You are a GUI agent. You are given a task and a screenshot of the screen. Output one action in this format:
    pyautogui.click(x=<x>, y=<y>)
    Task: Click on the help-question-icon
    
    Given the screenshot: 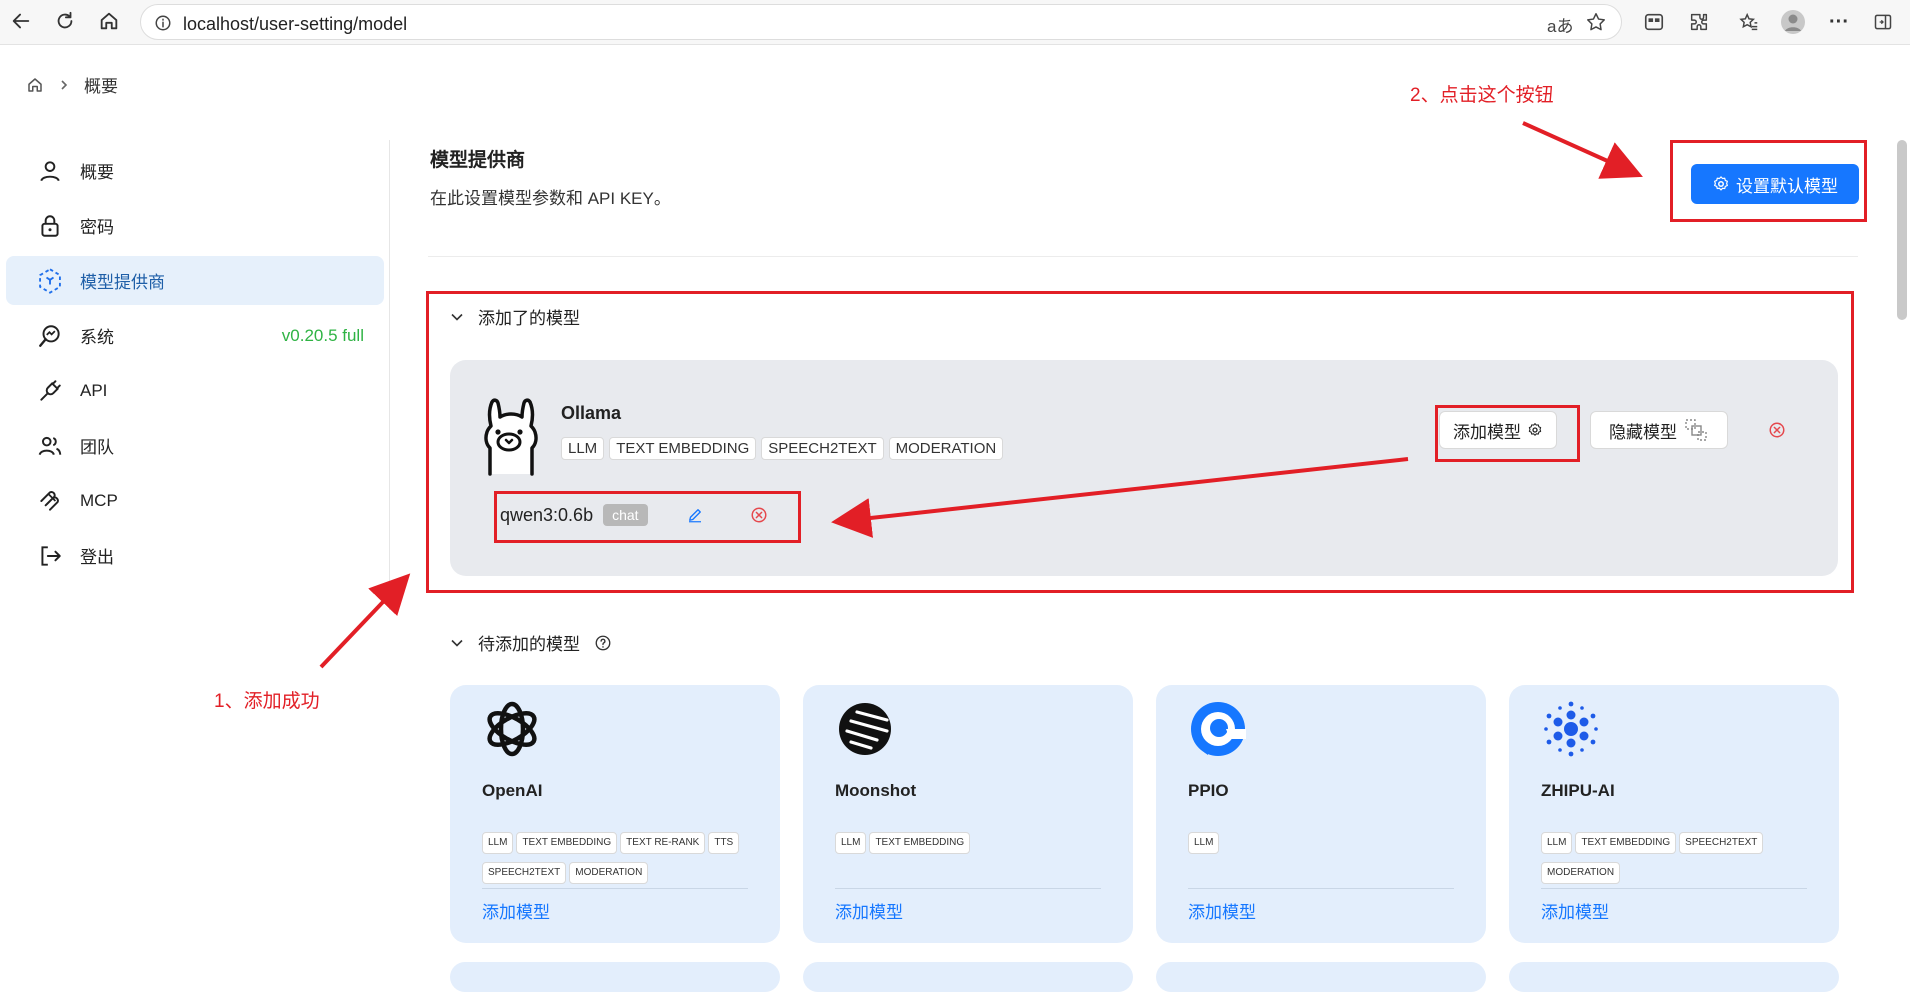 What is the action you would take?
    pyautogui.click(x=603, y=643)
    